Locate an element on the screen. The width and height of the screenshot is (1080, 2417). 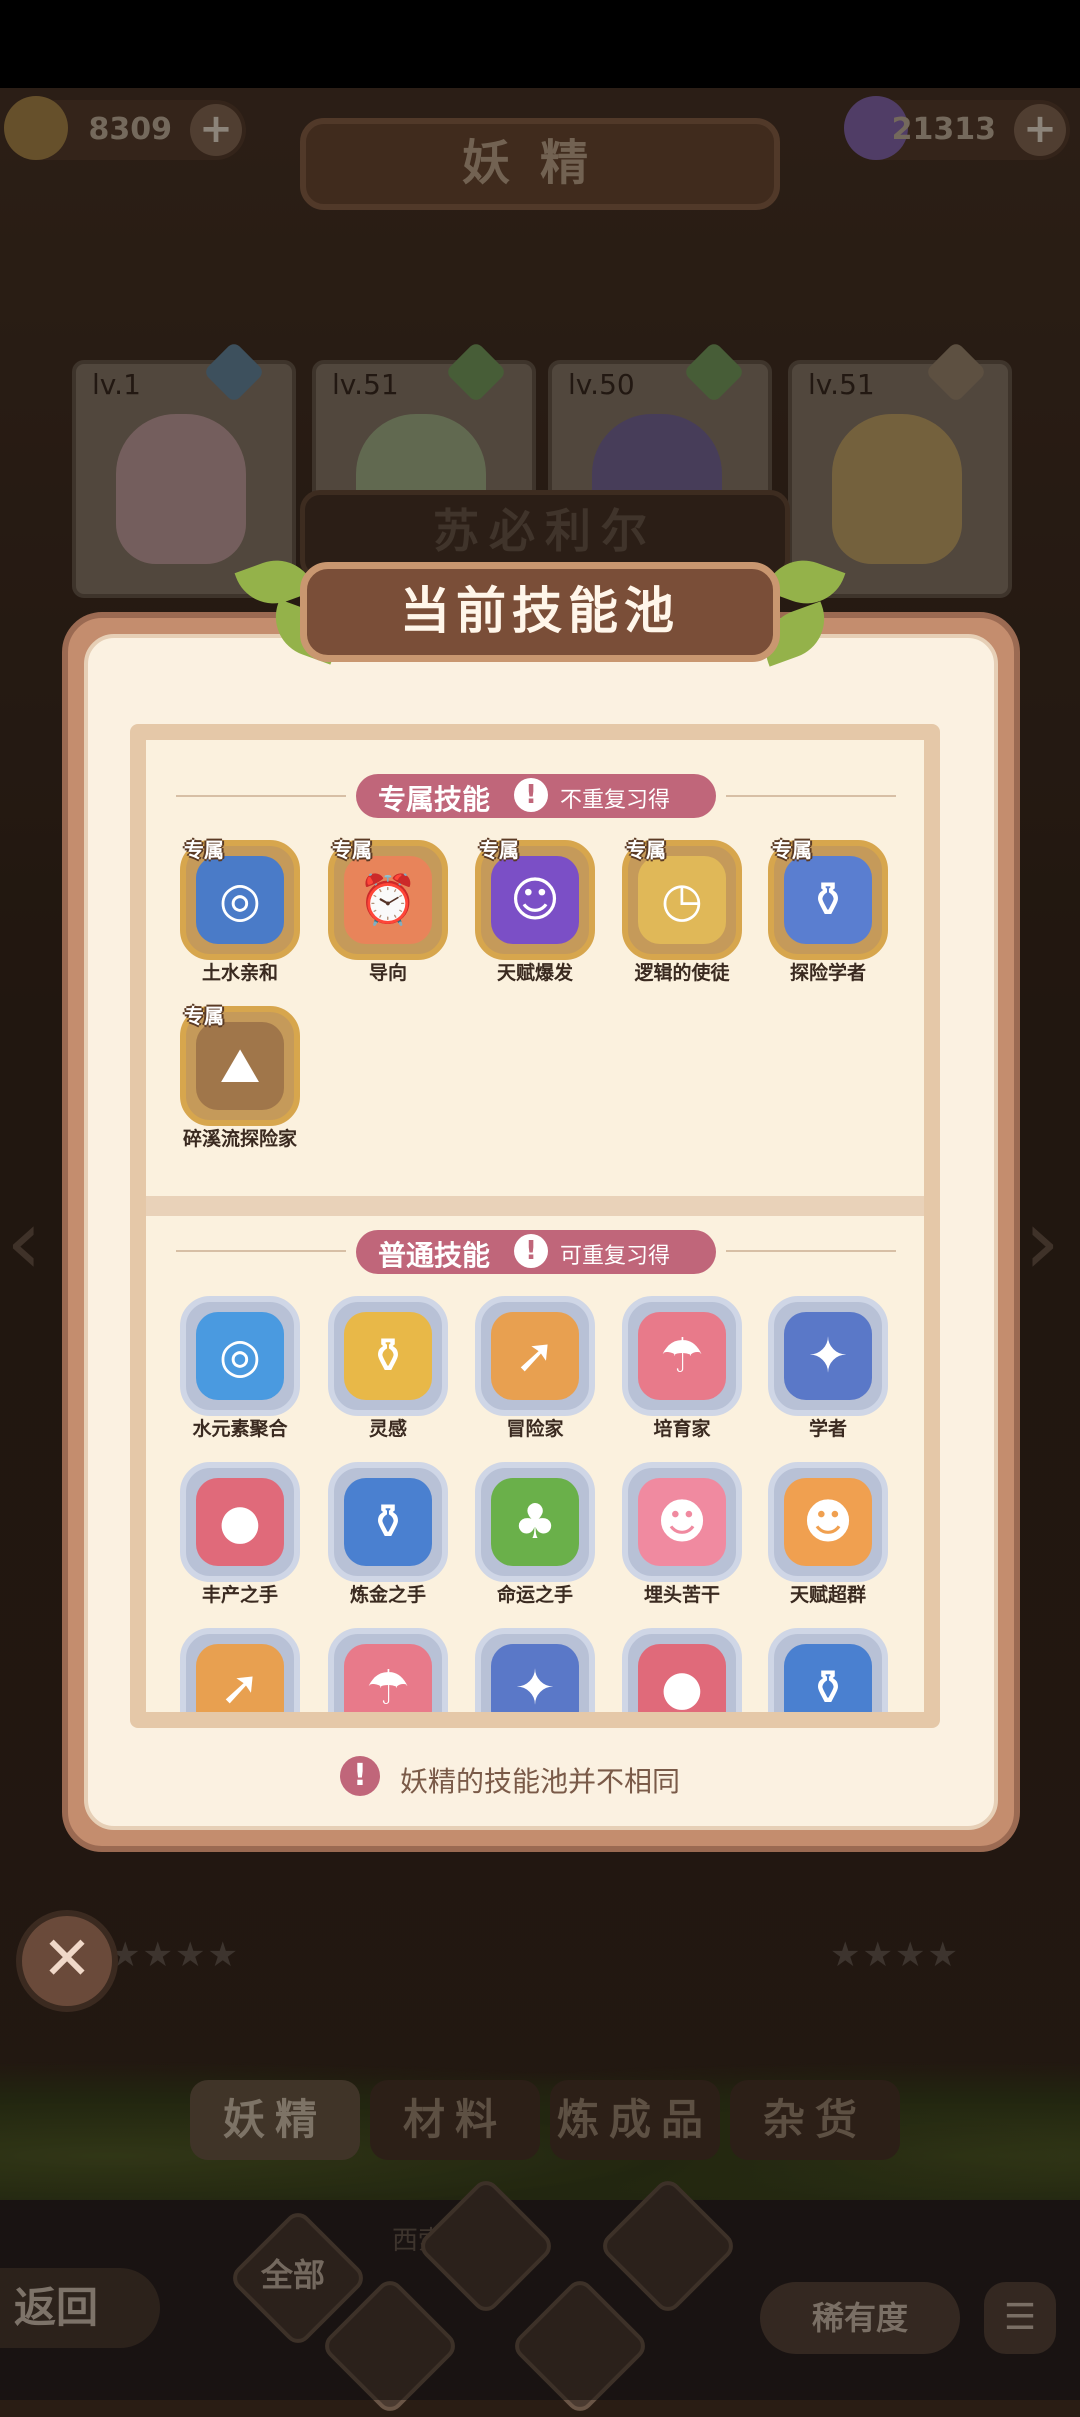
exclusive-skills-header: 专属技能 ! 不重复习得 is located at coordinates (536, 796).